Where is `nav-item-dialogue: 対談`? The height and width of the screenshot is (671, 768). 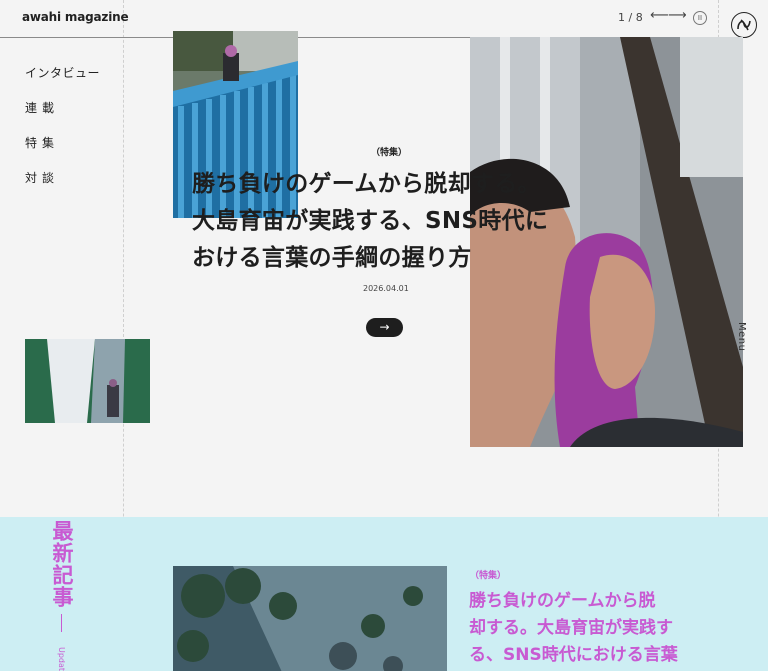
nav-item-dialogue: 対談 is located at coordinates (62, 177).